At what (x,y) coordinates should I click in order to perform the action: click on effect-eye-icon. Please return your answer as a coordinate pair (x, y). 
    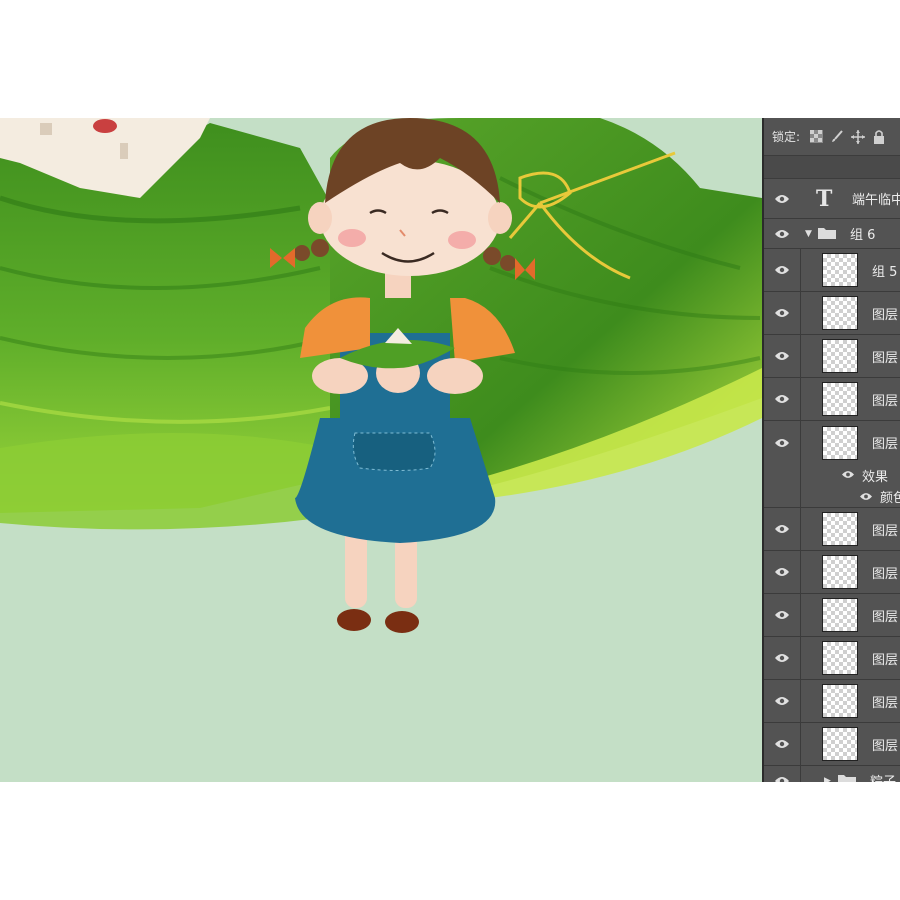
    Looking at the image, I should click on (866, 497).